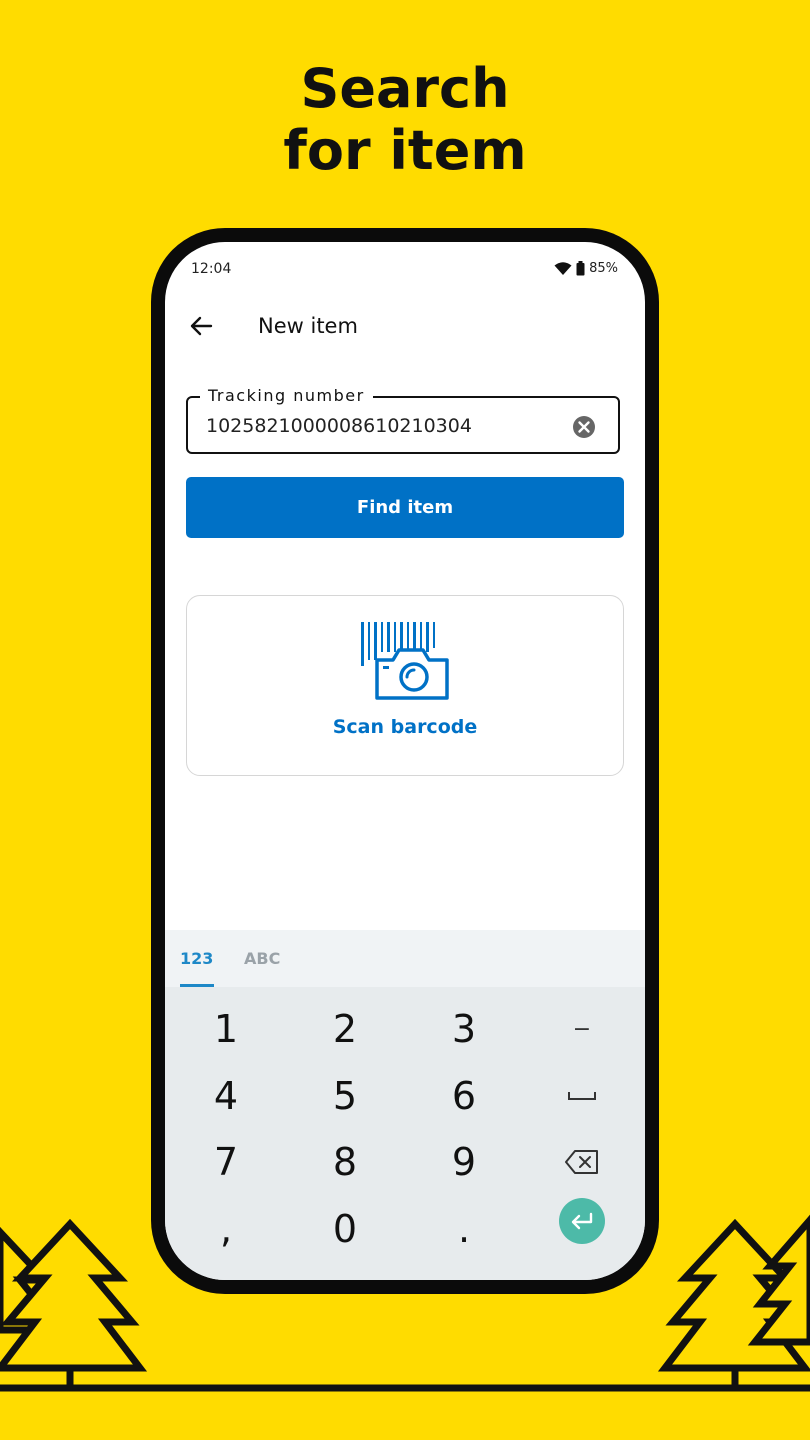 The height and width of the screenshot is (1440, 810). Describe the element at coordinates (584, 427) in the screenshot. I see `clear-icon` at that location.